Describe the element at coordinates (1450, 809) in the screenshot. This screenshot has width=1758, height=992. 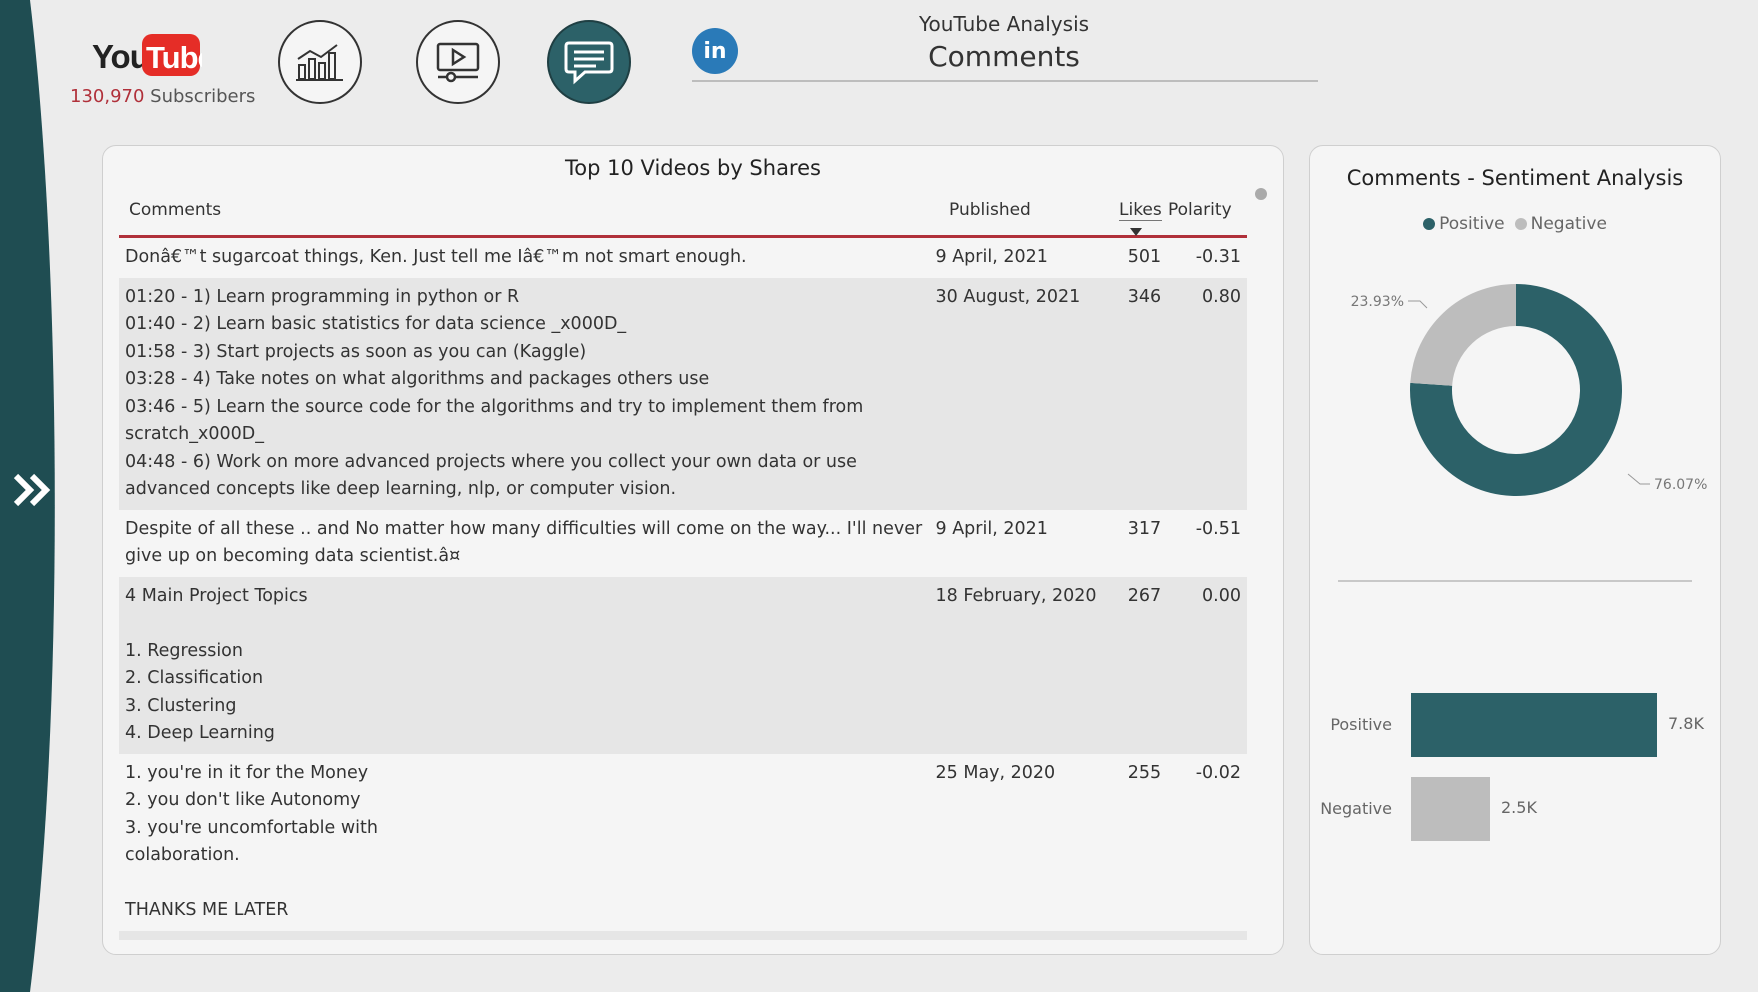
I see `bar-negative` at that location.